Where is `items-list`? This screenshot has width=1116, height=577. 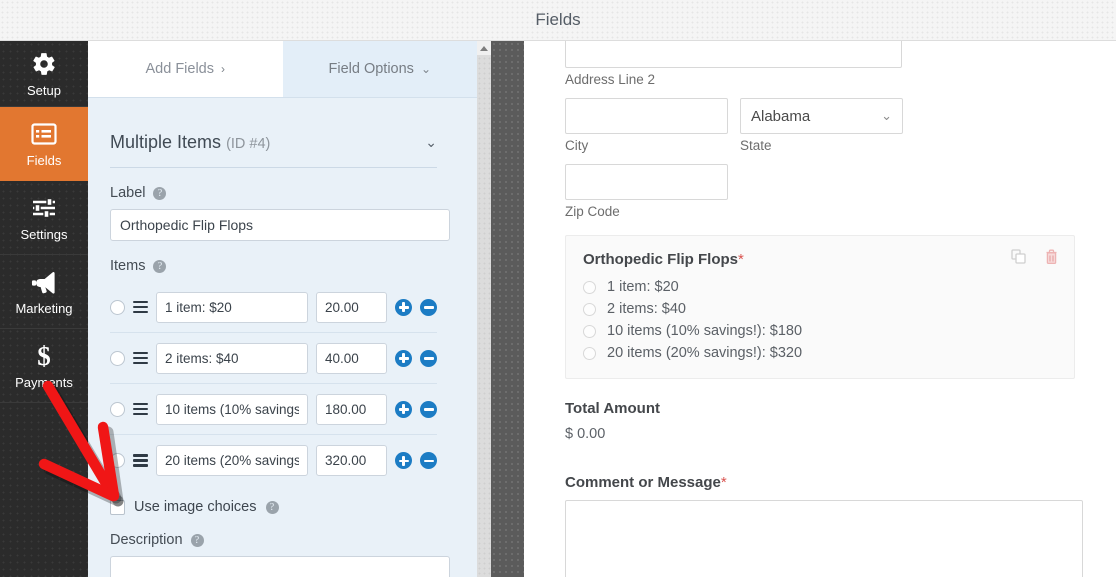
items-list is located at coordinates (273, 384).